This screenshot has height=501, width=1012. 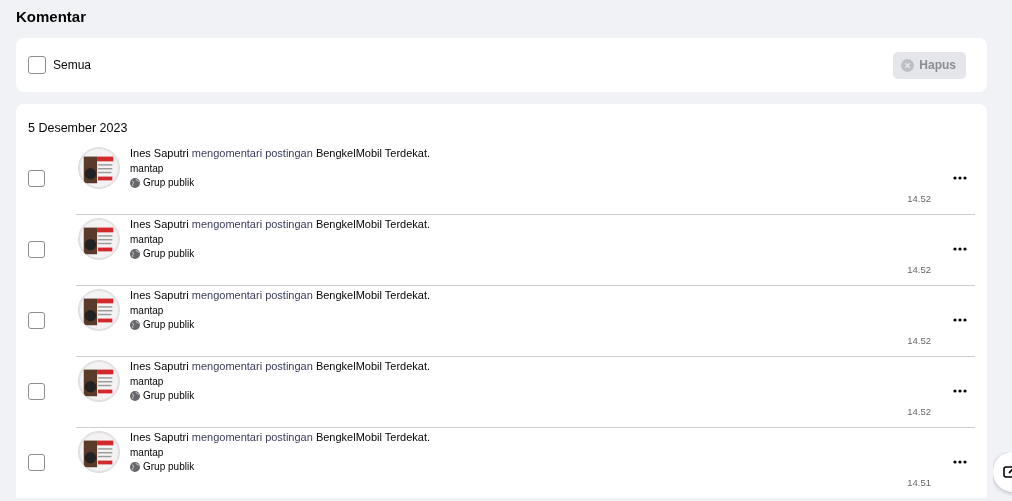 What do you see at coordinates (919, 482) in the screenshot?
I see `comment-time: 14.51` at bounding box center [919, 482].